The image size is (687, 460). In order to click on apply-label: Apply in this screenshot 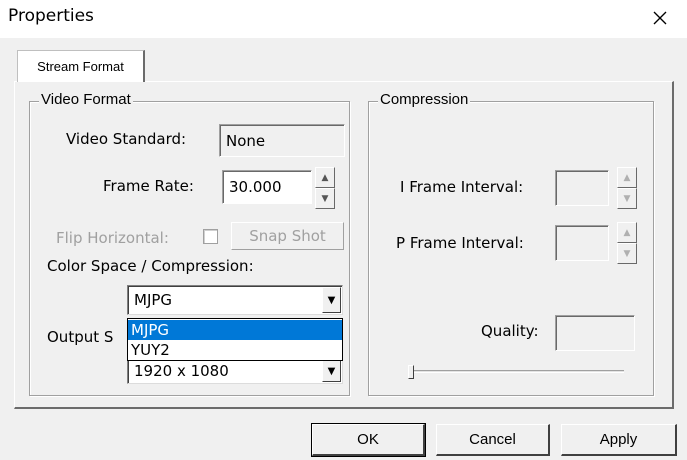, I will do `click(618, 439)`.